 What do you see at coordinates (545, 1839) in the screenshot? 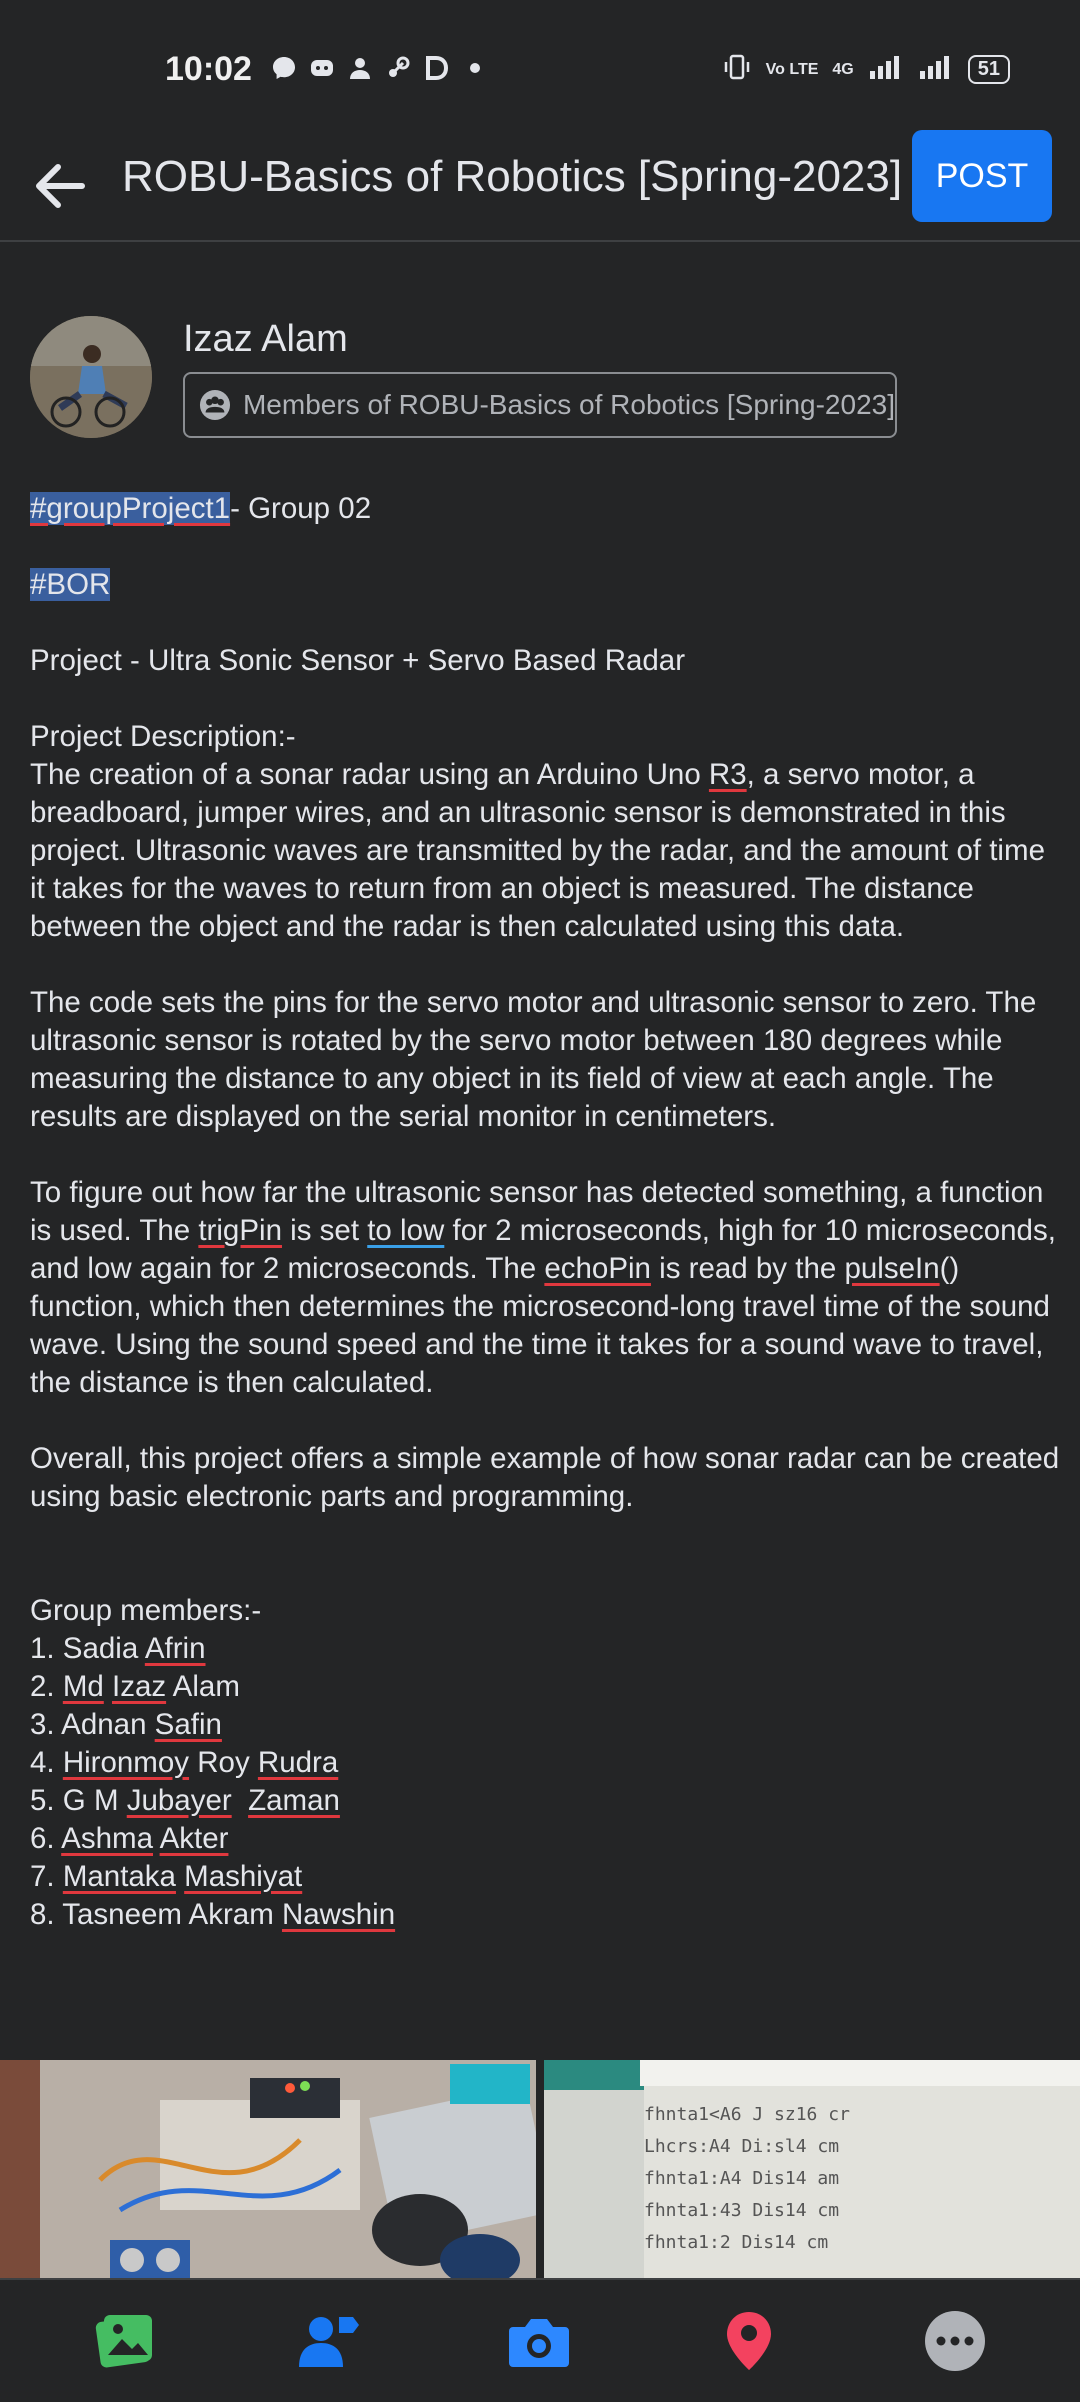
I see `member-6: 6. Ashma Akter` at bounding box center [545, 1839].